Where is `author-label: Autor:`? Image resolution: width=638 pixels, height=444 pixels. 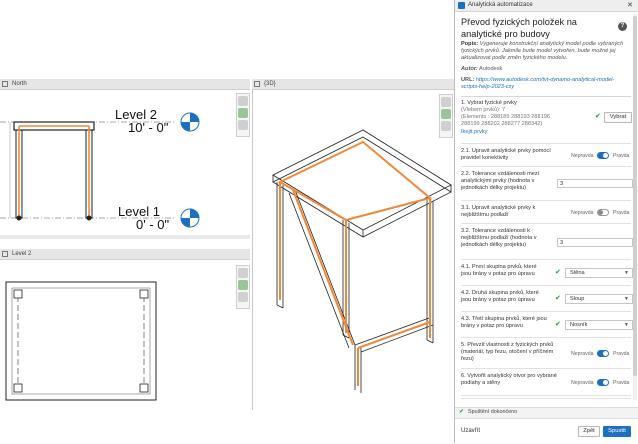 author-label: Autor: is located at coordinates (469, 69).